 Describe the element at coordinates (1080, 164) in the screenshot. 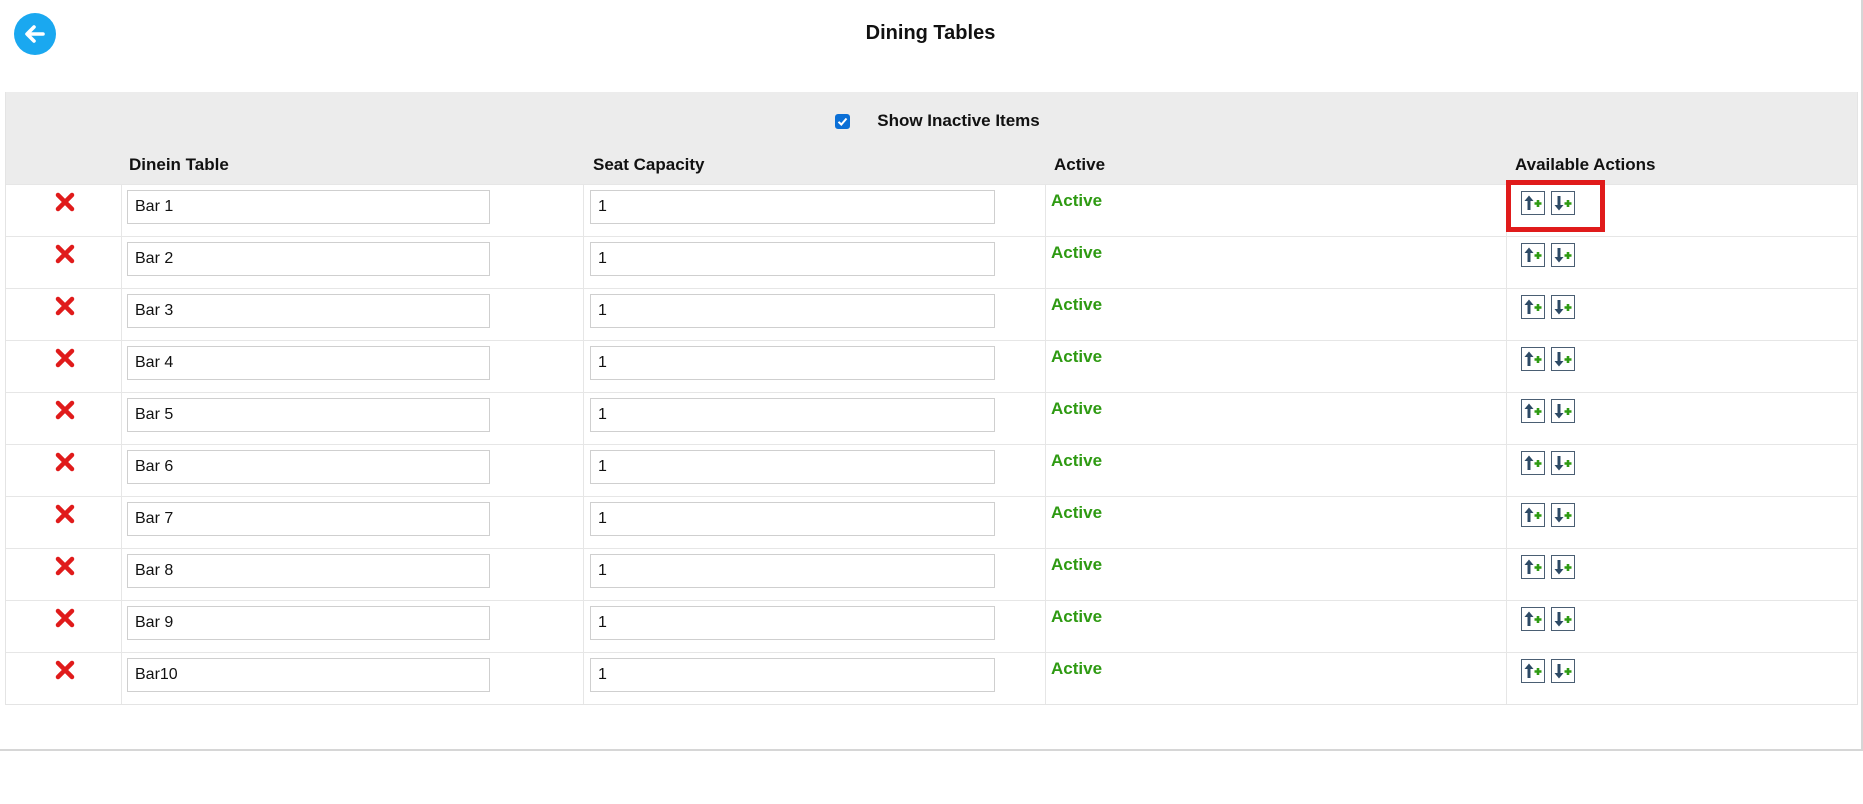

I see `column-header-active: Active` at that location.